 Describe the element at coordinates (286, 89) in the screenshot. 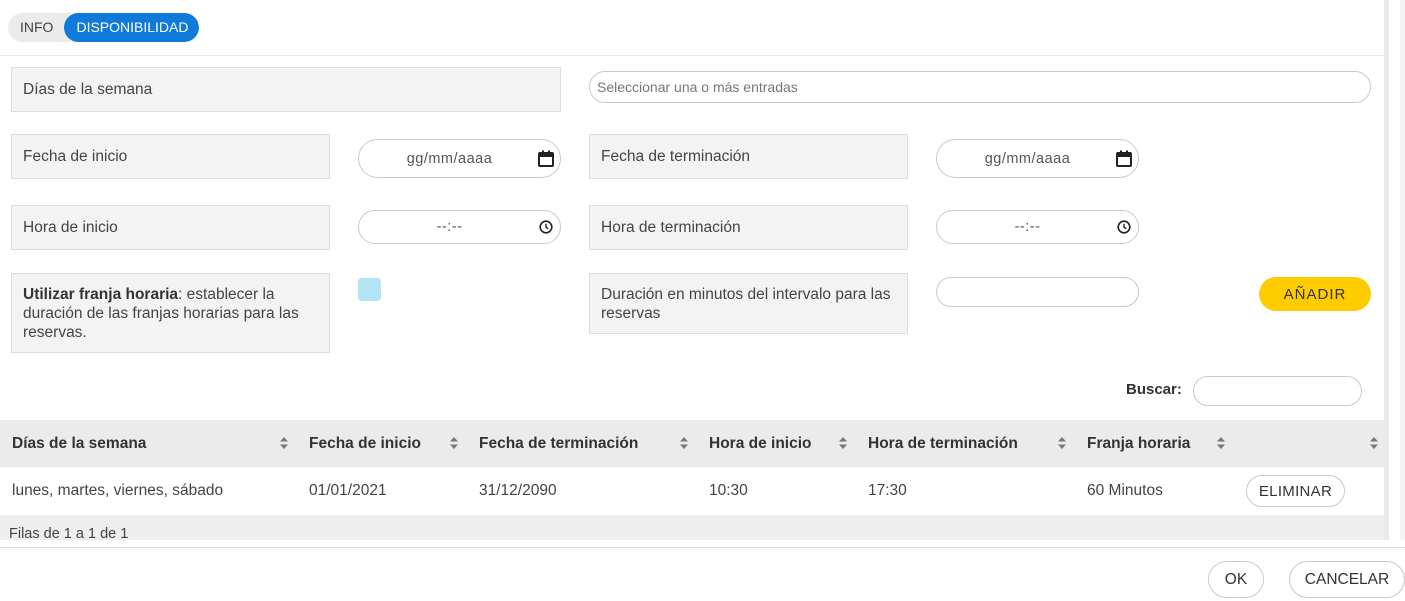

I see `weekdays-label: Días de la semana` at that location.